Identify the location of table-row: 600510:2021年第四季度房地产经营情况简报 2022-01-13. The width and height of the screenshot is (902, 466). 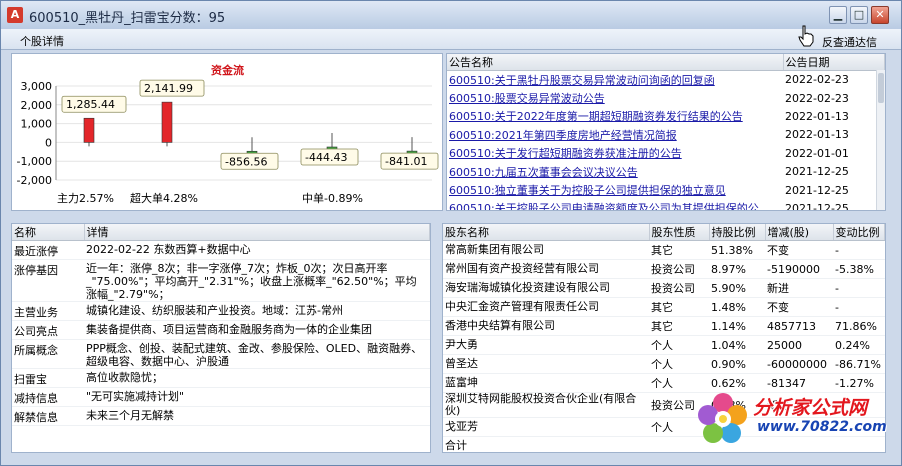
(666, 135).